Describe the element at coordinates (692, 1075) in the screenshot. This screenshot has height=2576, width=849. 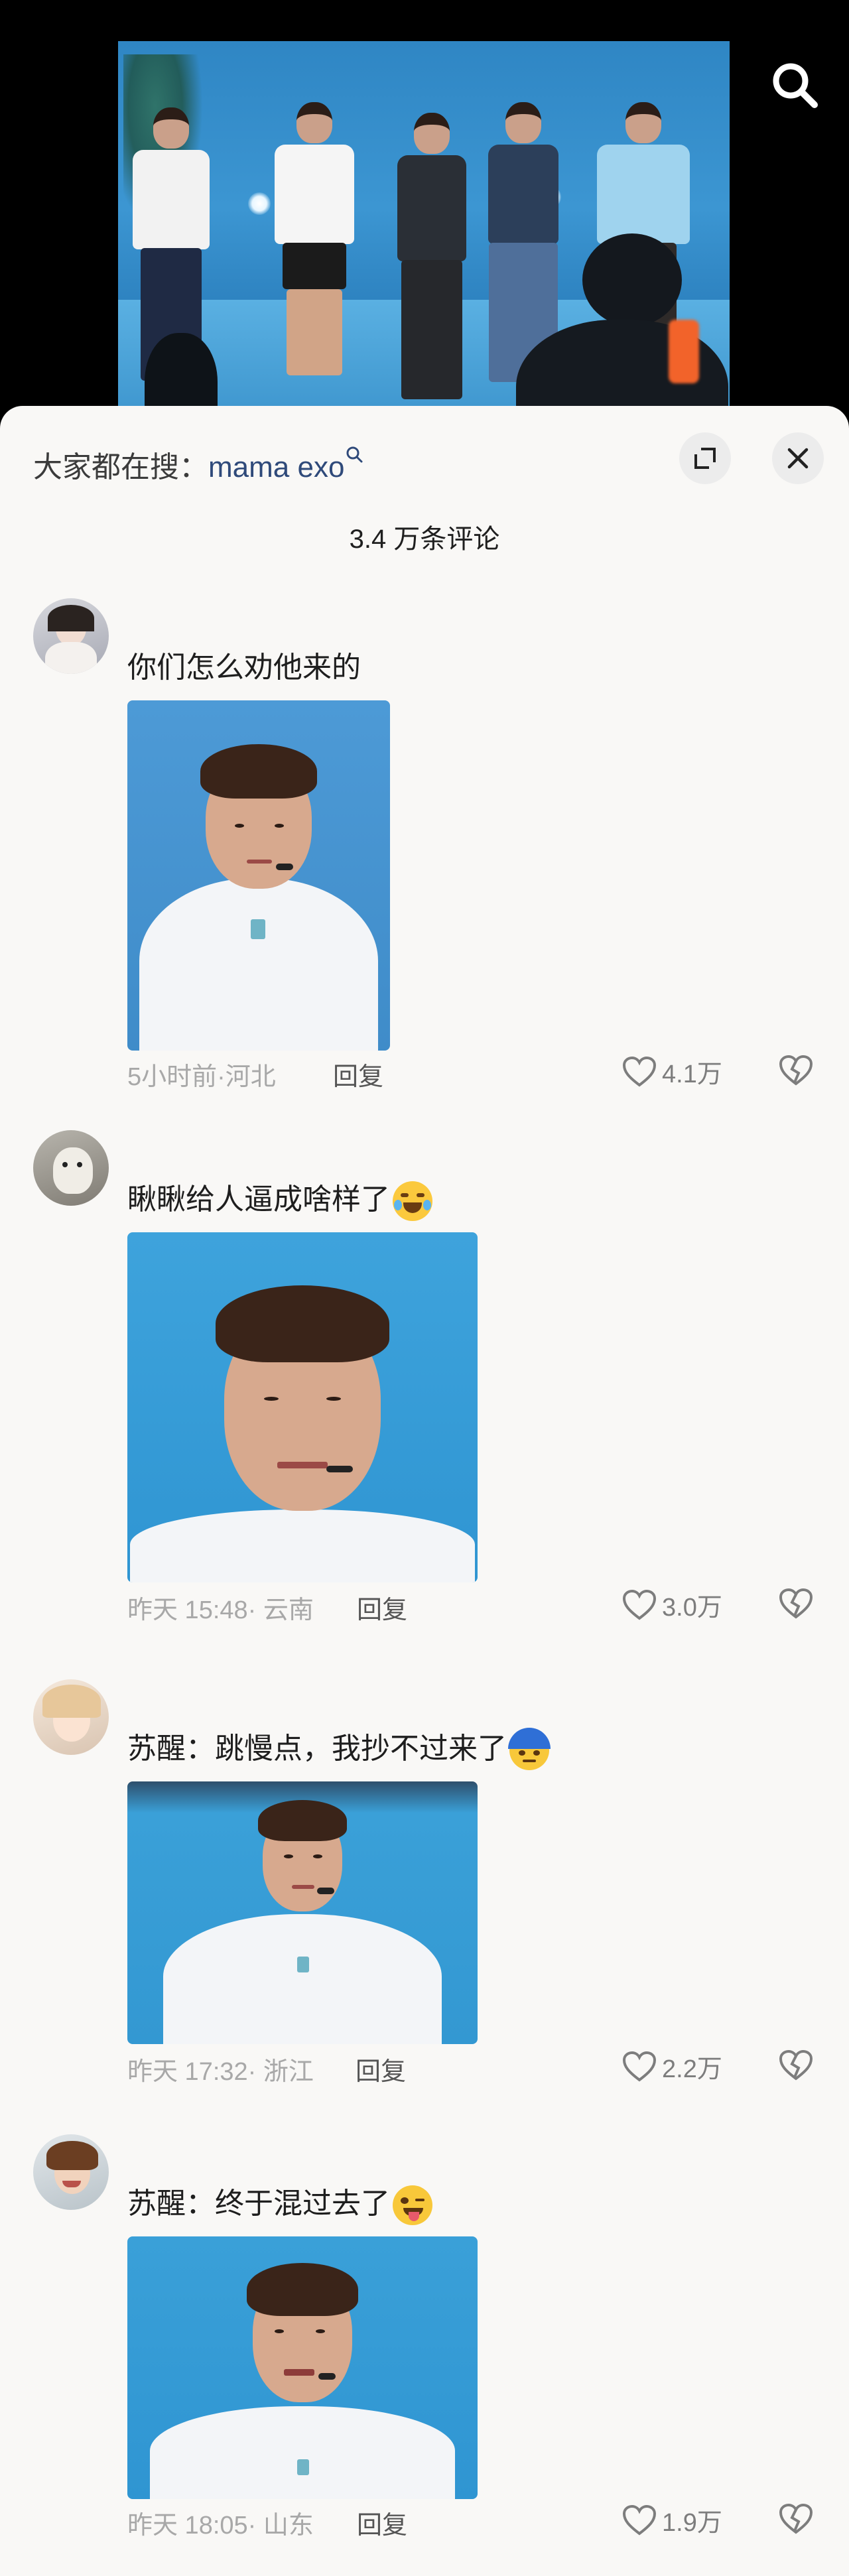
I see `like-count: 4.1万` at that location.